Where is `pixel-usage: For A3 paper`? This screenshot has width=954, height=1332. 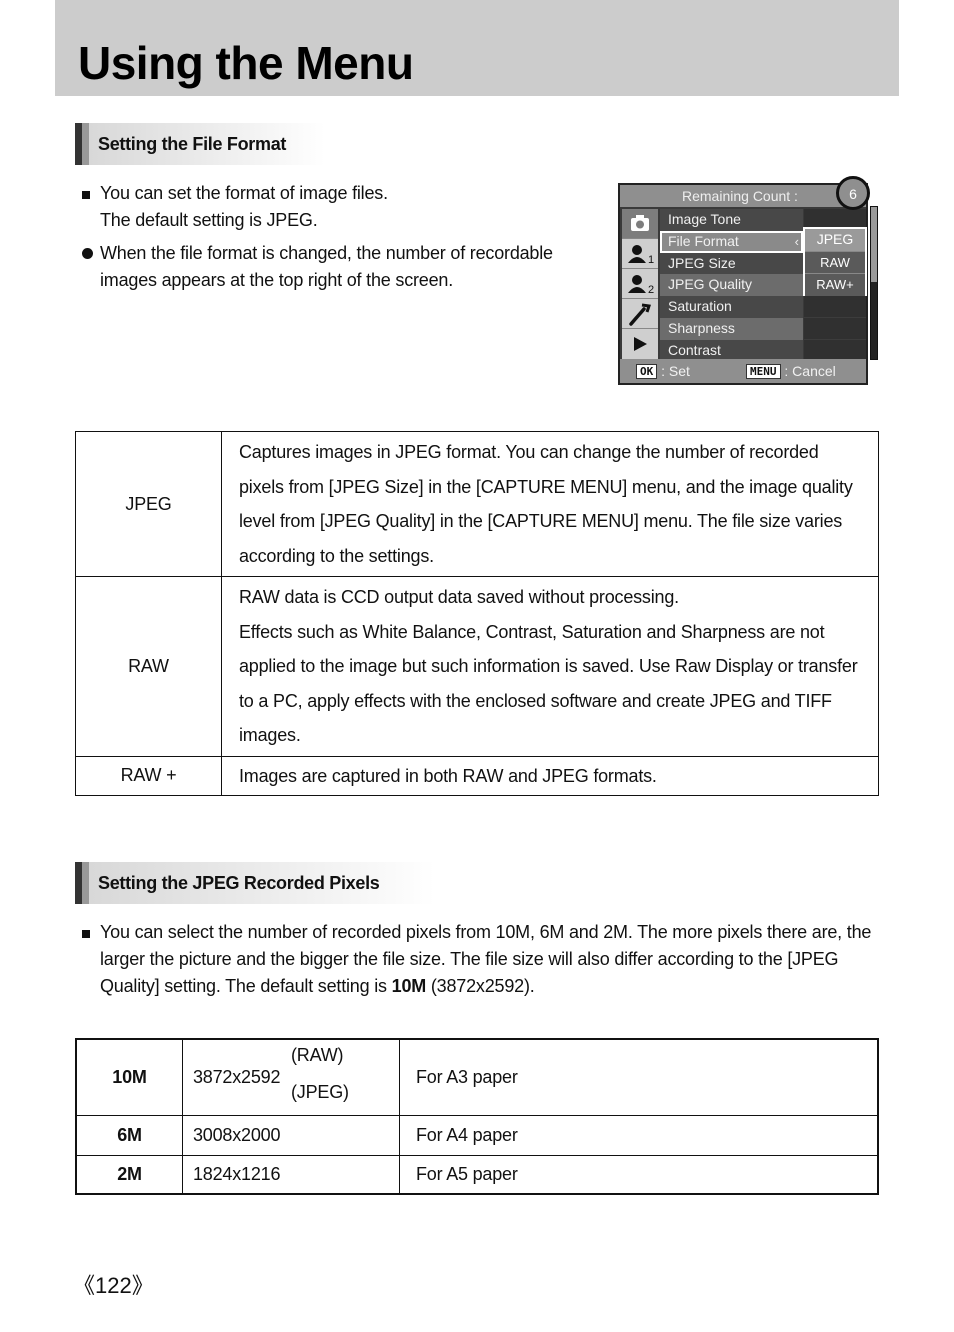
pixel-usage: For A3 paper is located at coordinates (639, 1077).